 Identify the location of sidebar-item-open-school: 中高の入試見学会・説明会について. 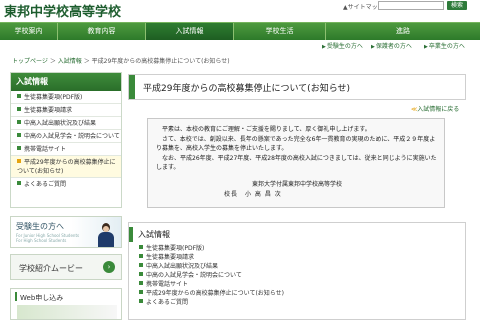
(66, 136).